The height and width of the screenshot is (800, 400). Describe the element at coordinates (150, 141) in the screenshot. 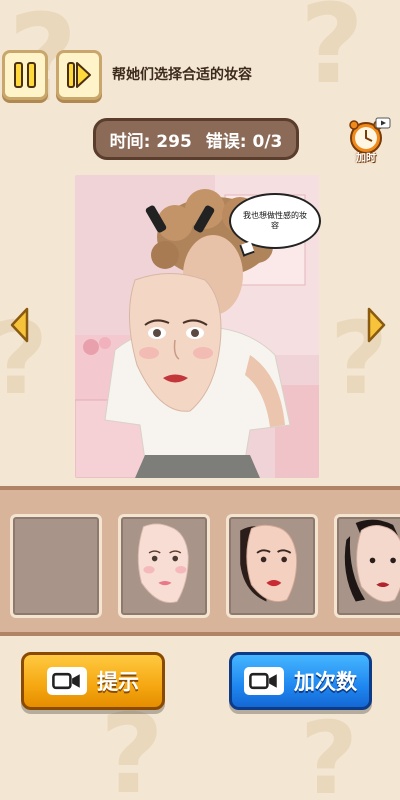

I see `time-remaining: 时间: 295` at that location.